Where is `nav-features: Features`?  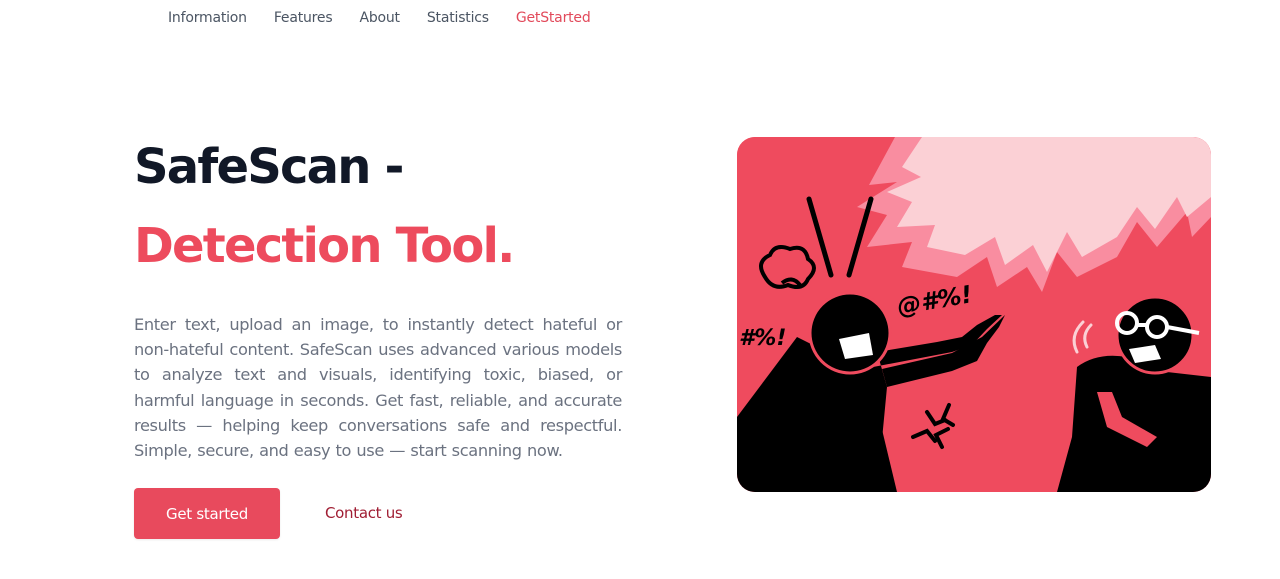 nav-features: Features is located at coordinates (303, 18).